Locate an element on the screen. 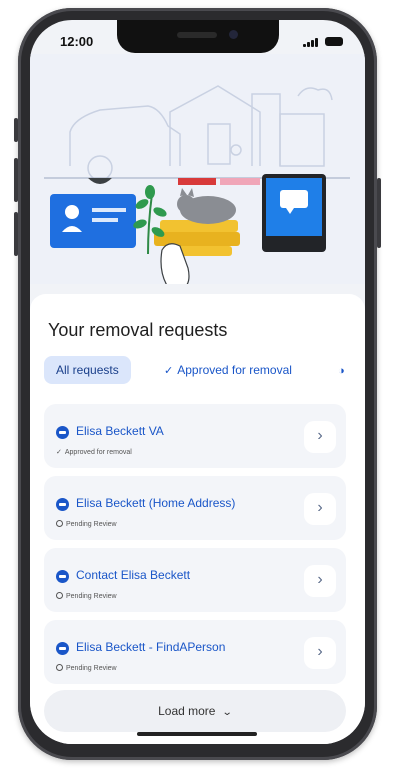 The width and height of the screenshot is (395, 768). battery-icon is located at coordinates (334, 41).